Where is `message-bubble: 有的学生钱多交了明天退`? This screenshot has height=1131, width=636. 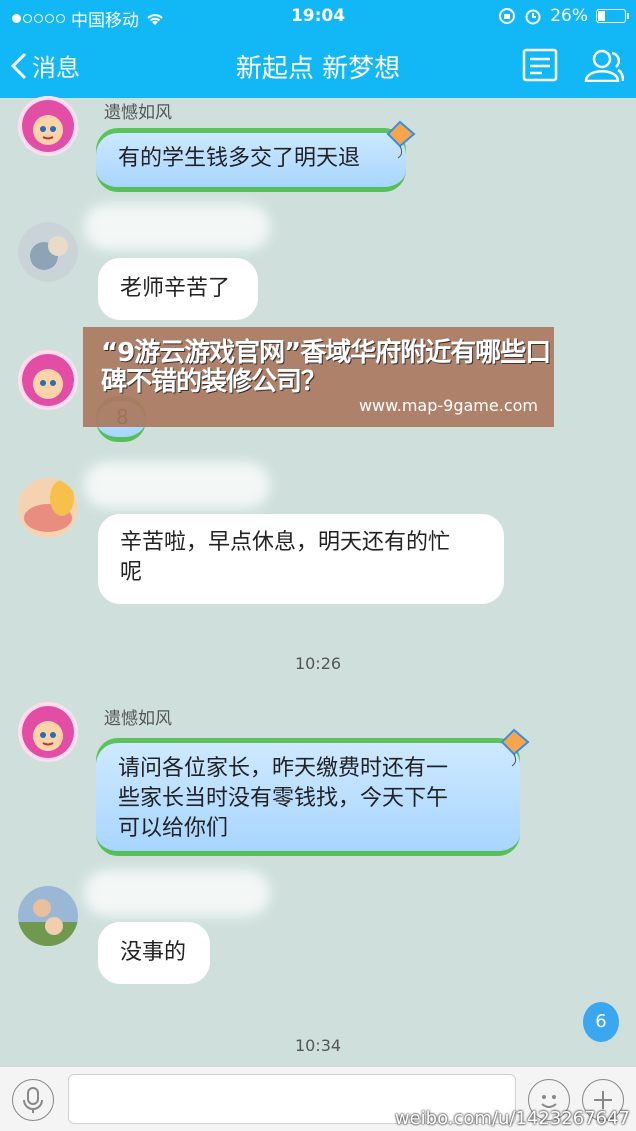 message-bubble: 有的学生钱多交了明天退 is located at coordinates (251, 160).